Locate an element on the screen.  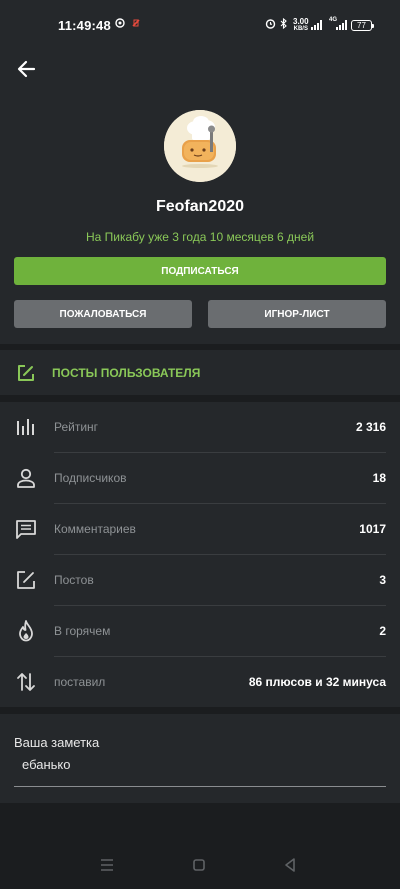
stat-label: Подписчиков is located at coordinates (90, 478).